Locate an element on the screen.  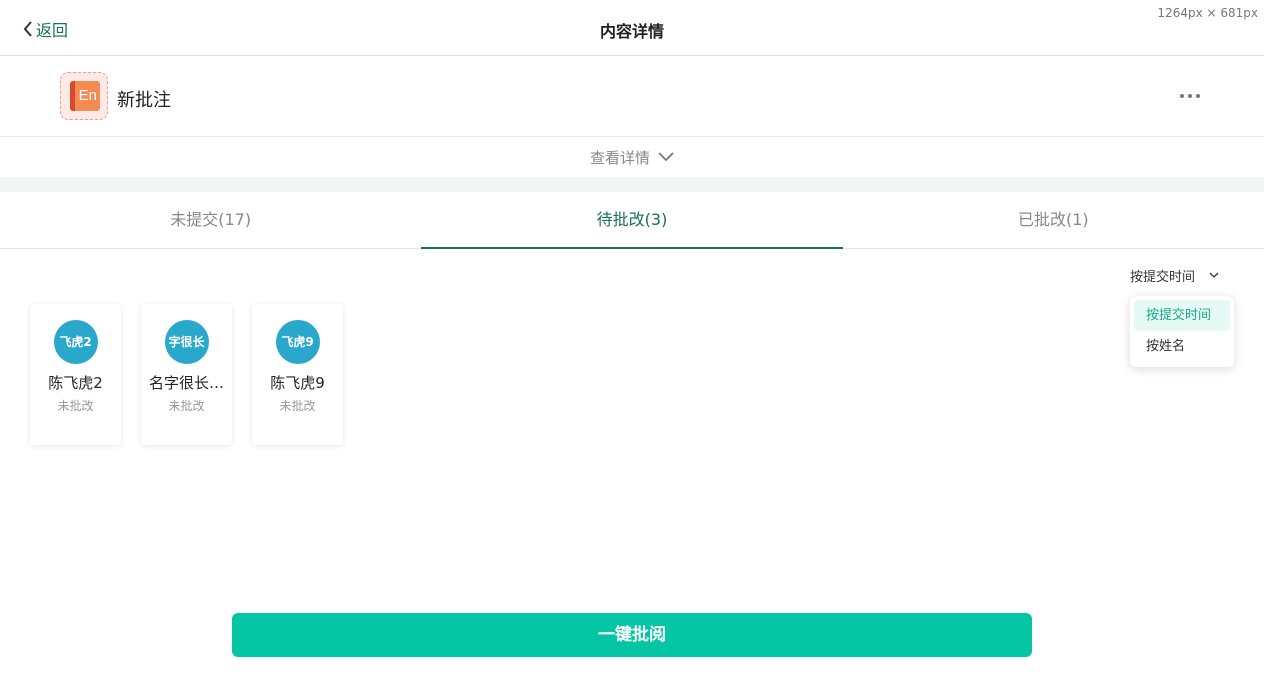
student-name: 陈飞虎9 is located at coordinates (297, 383).